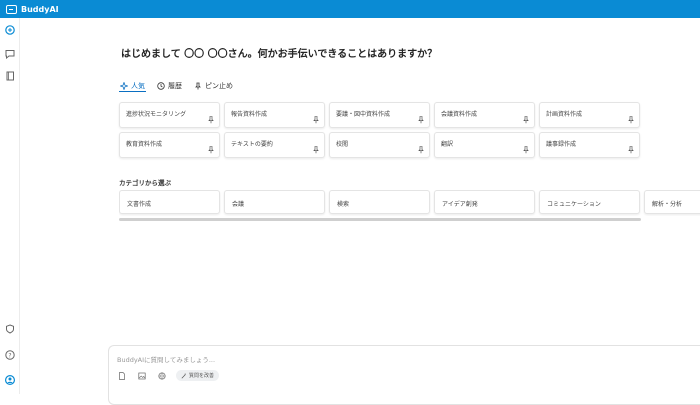 The width and height of the screenshot is (700, 405). What do you see at coordinates (342, 144) in the screenshot?
I see `prompt-card-label: 校閲` at bounding box center [342, 144].